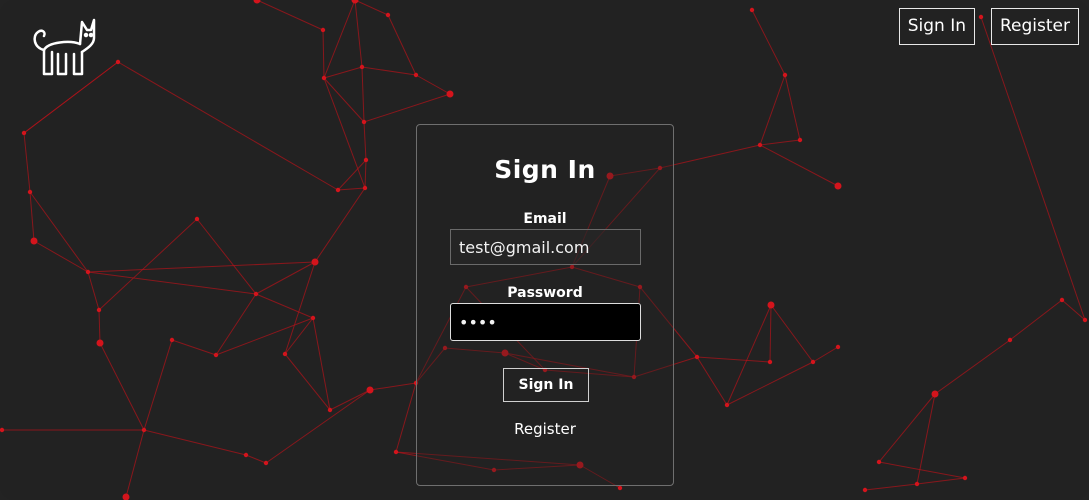 This screenshot has height=500, width=1089. I want to click on register-link: Register, so click(545, 429).